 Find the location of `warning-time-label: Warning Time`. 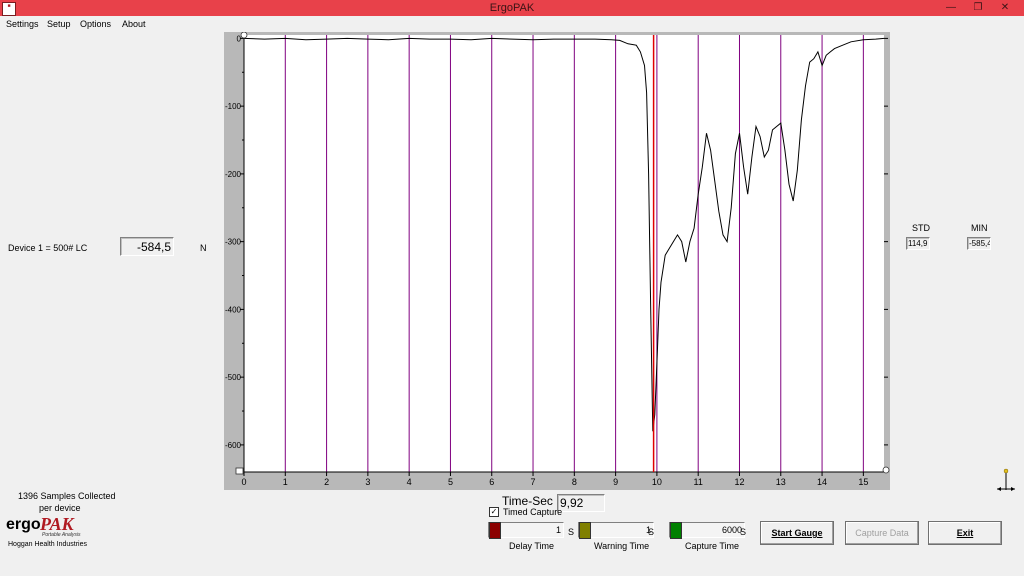

warning-time-label: Warning Time is located at coordinates (622, 546).